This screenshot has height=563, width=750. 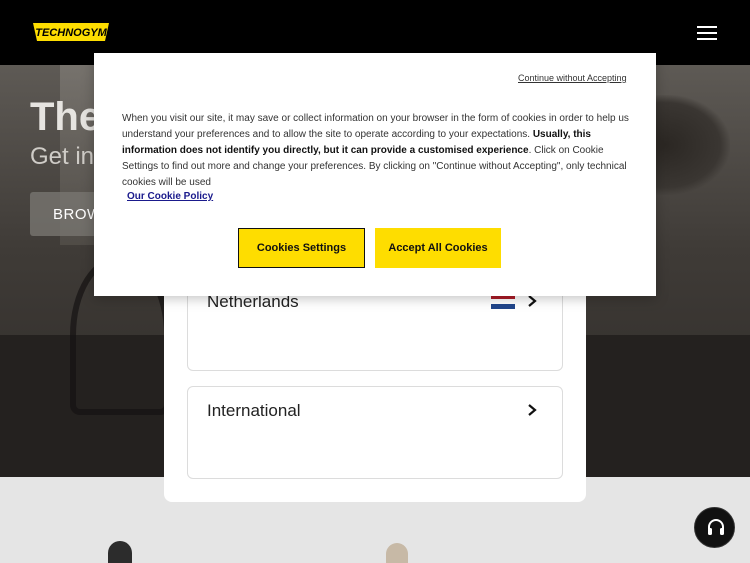 What do you see at coordinates (572, 78) in the screenshot?
I see `continue-without-accepting-link: Continue without Accepting` at bounding box center [572, 78].